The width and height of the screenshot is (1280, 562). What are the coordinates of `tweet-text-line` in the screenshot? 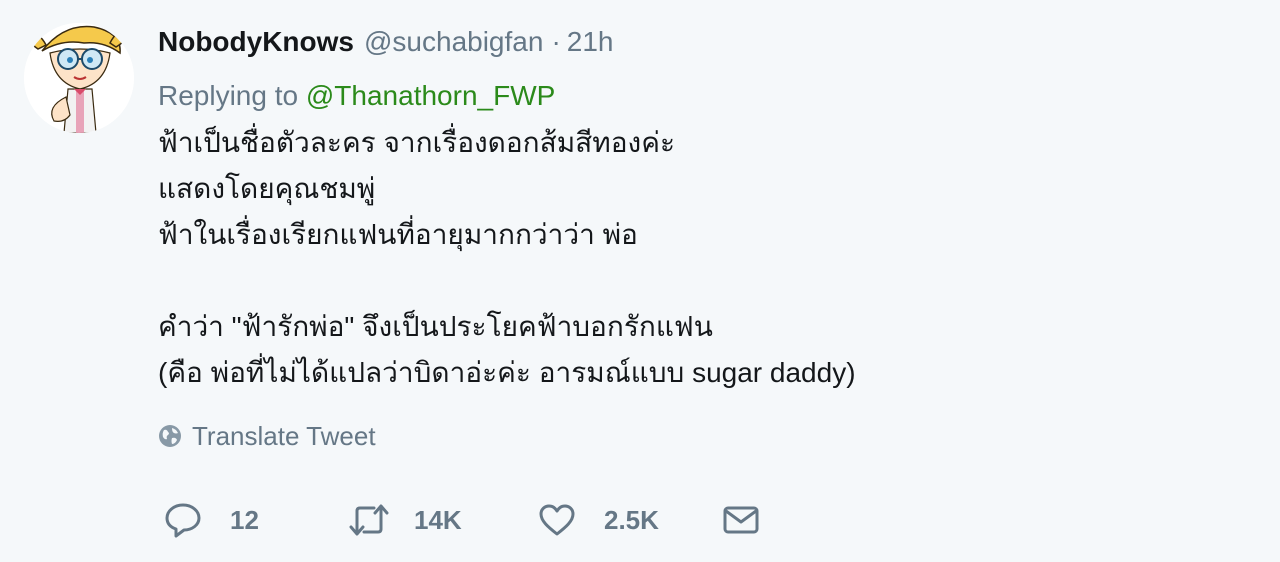 It's located at (698, 281).